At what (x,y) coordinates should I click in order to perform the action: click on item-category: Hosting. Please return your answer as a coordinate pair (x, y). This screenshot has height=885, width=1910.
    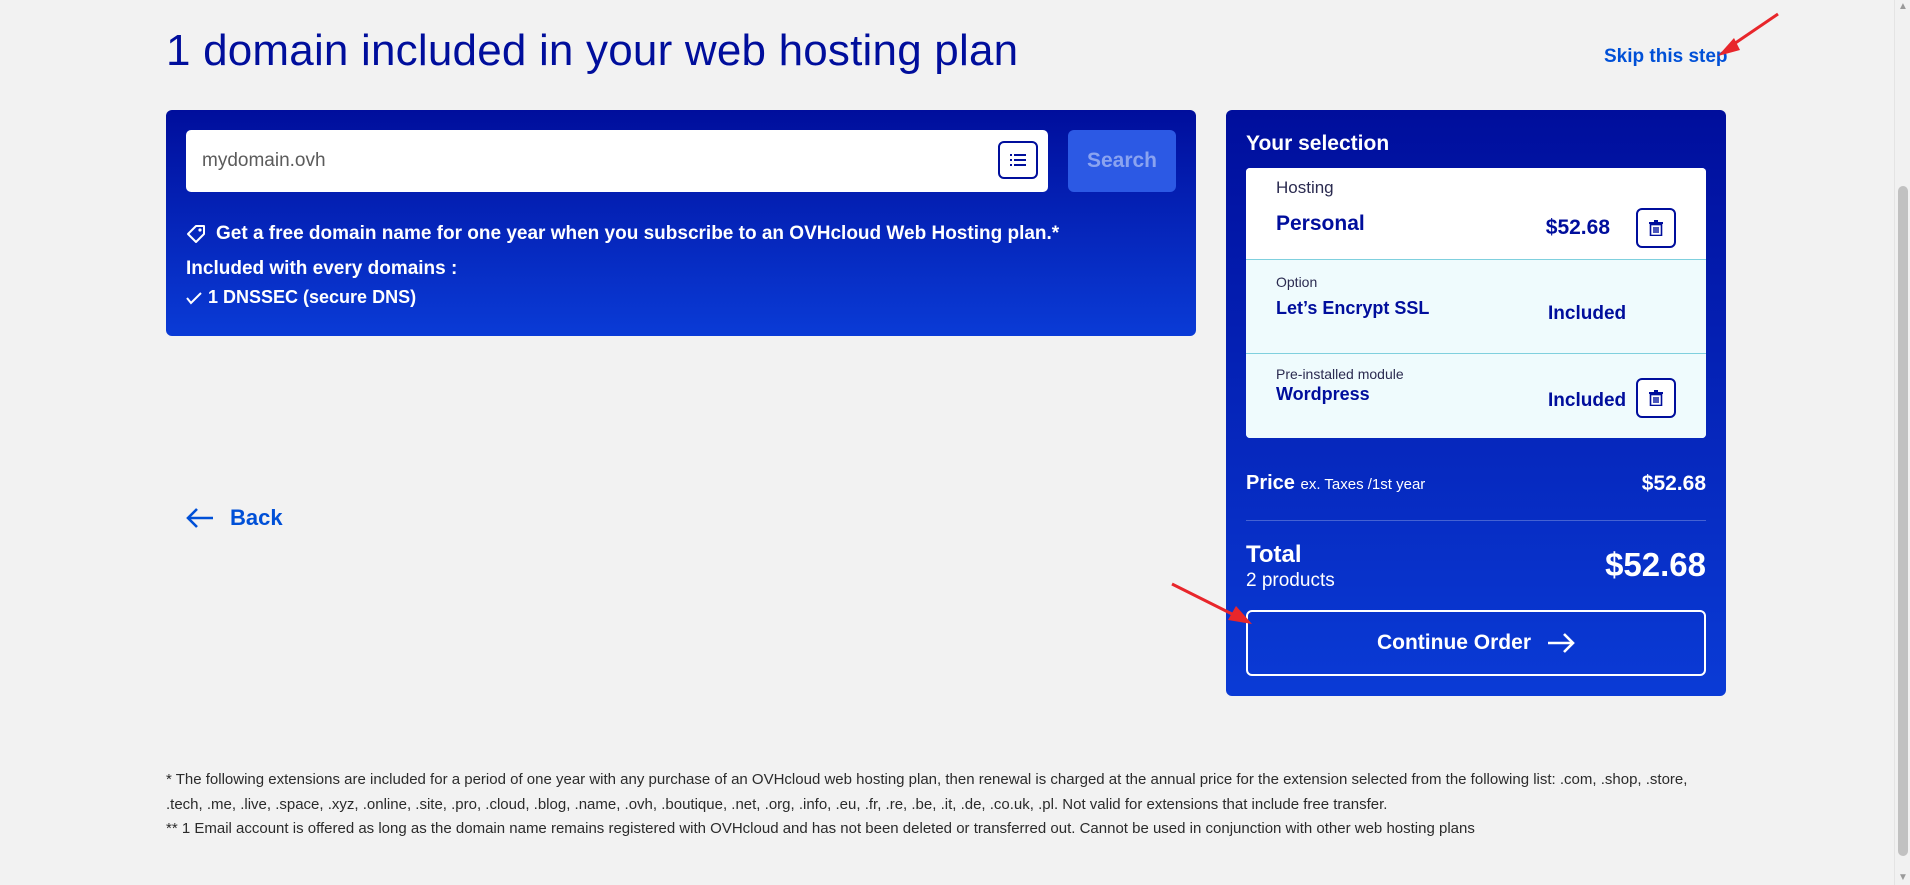
    Looking at the image, I should click on (1305, 187).